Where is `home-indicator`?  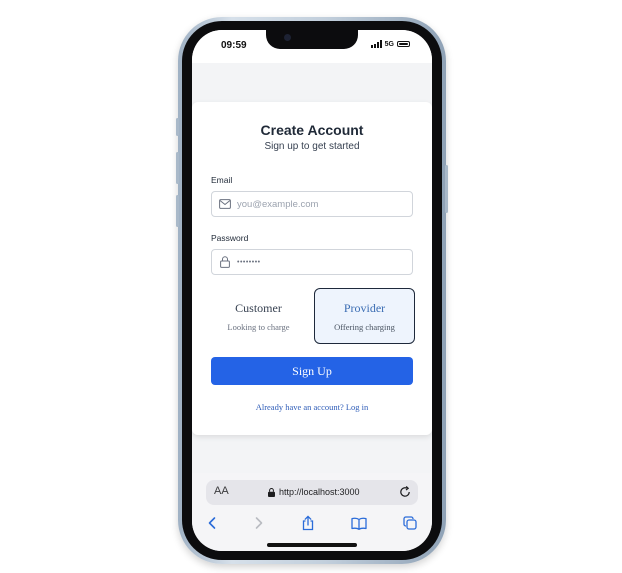 home-indicator is located at coordinates (312, 545).